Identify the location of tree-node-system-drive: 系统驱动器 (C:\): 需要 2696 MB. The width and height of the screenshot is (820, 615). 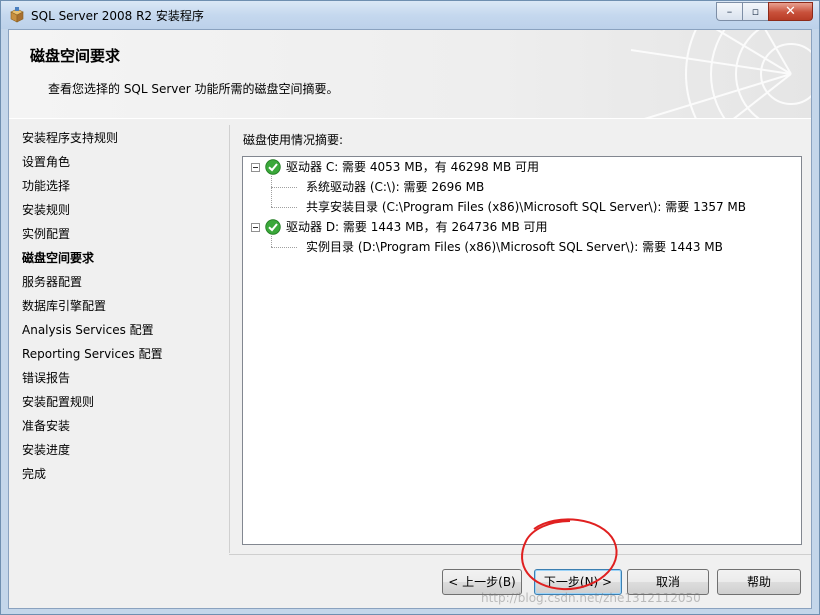
(395, 187).